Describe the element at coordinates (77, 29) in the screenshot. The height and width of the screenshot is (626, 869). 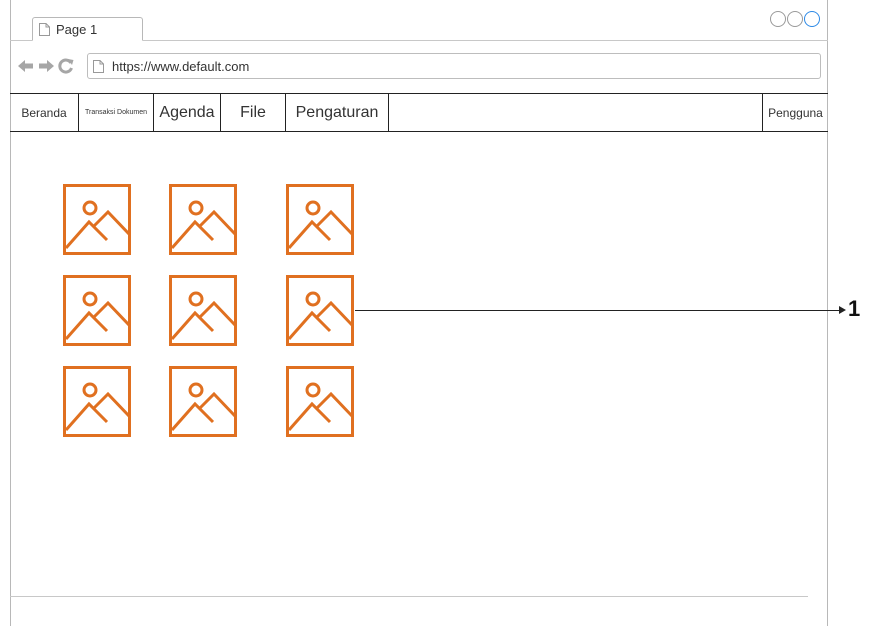
I see `tab-title: Page 1` at that location.